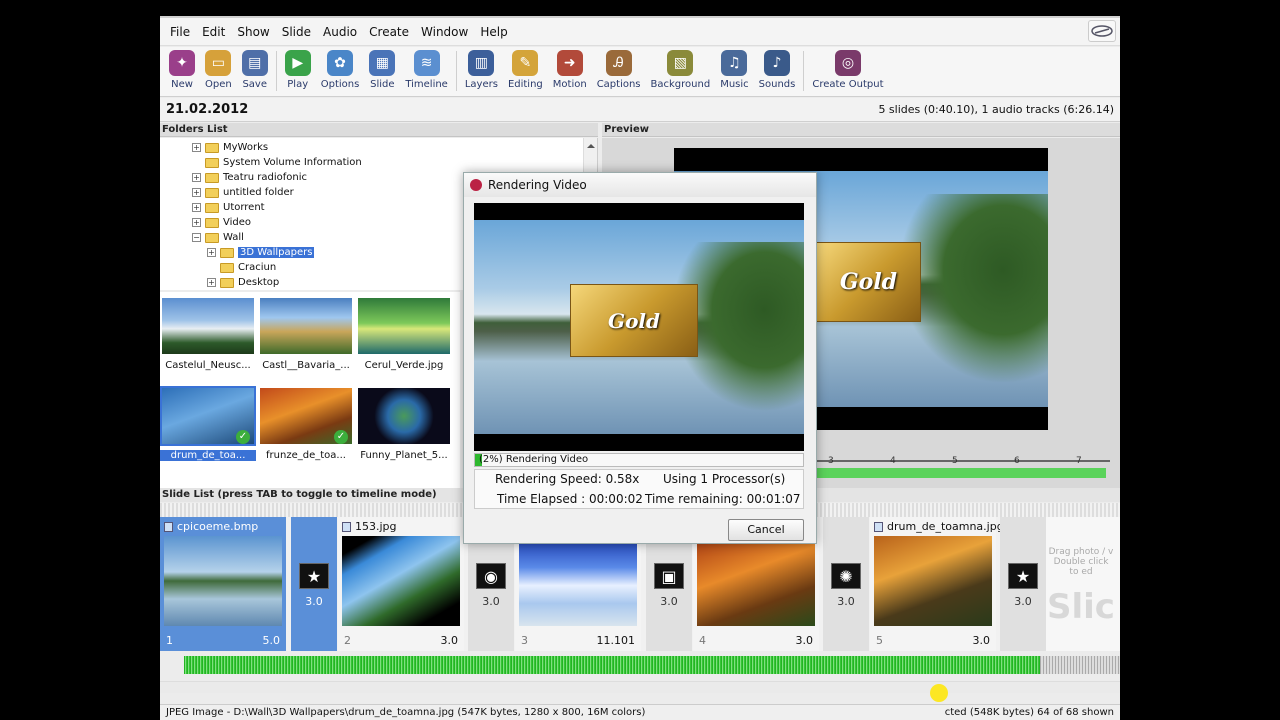 This screenshot has height=720, width=1280. What do you see at coordinates (680, 84) in the screenshot?
I see `toolbar-label: Background` at bounding box center [680, 84].